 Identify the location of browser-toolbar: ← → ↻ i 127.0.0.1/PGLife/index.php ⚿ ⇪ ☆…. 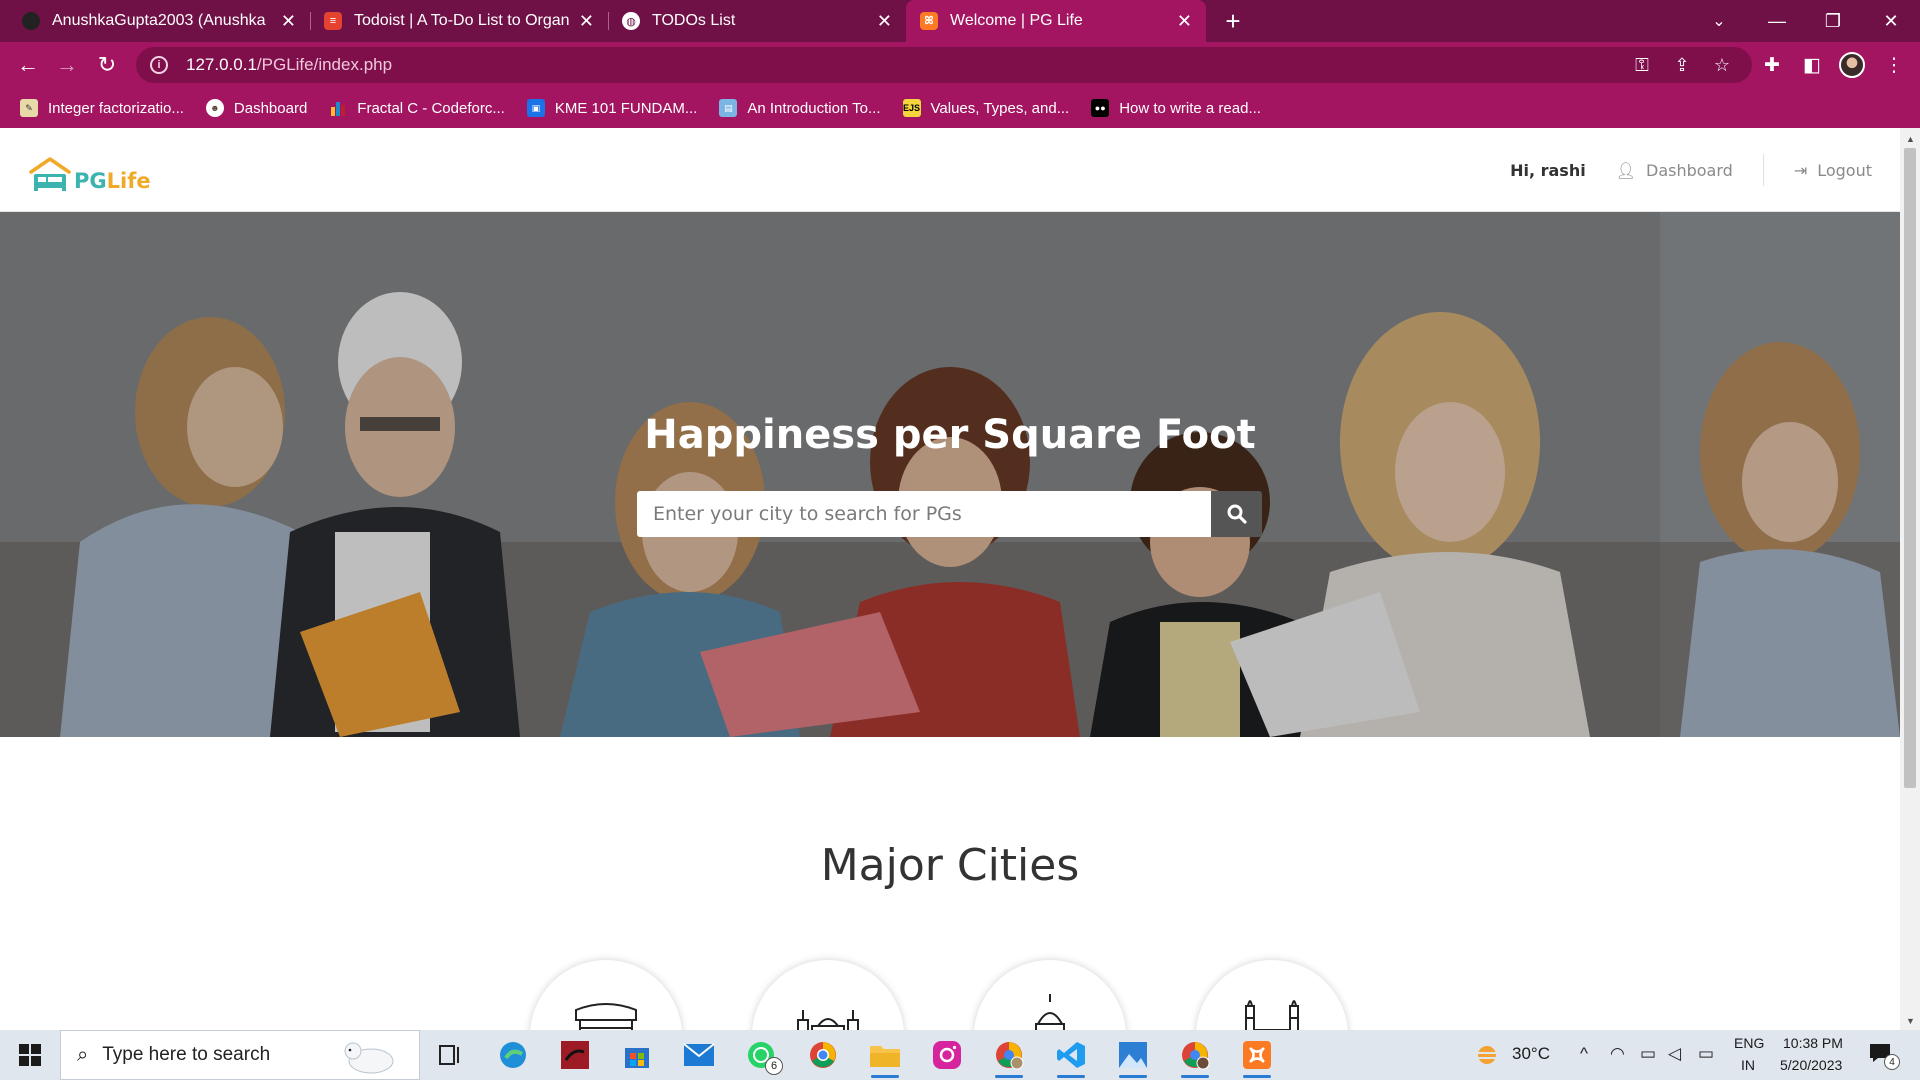
(960, 65).